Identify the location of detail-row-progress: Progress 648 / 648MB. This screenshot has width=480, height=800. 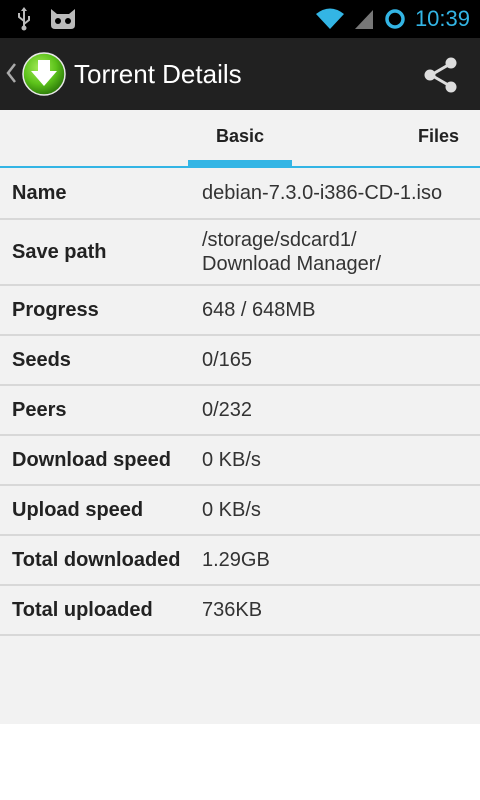
(240, 311).